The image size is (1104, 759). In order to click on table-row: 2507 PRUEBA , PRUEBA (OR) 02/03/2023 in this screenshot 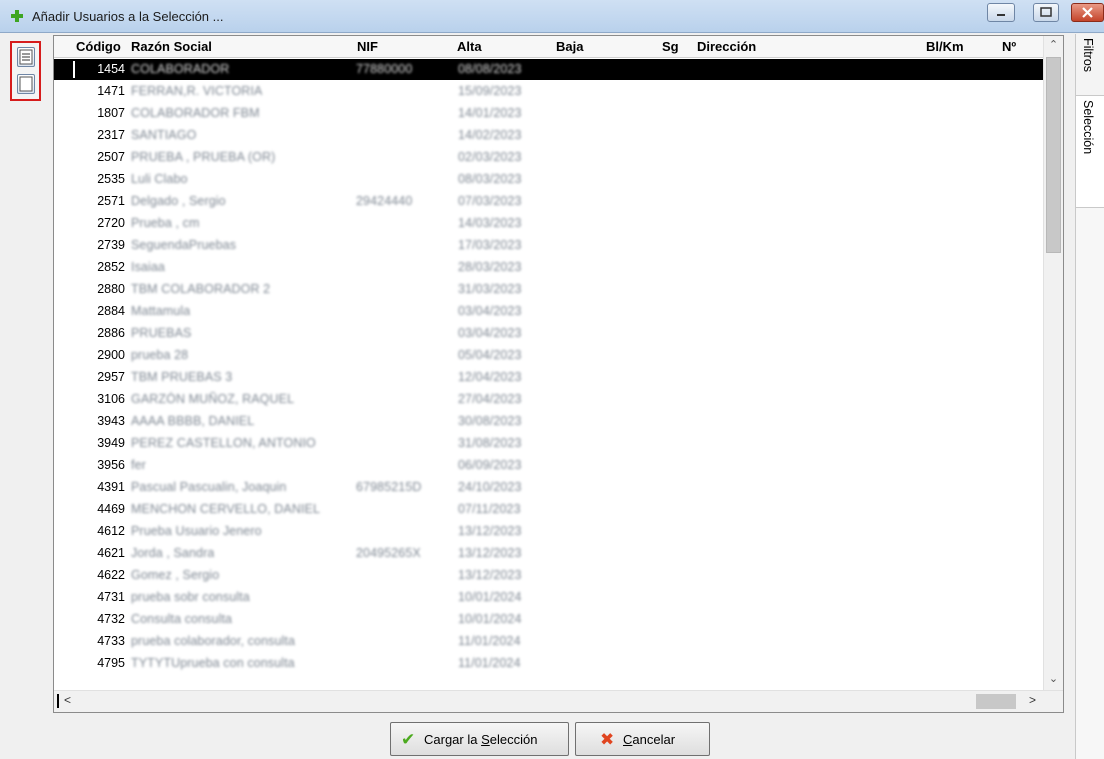, I will do `click(548, 157)`.